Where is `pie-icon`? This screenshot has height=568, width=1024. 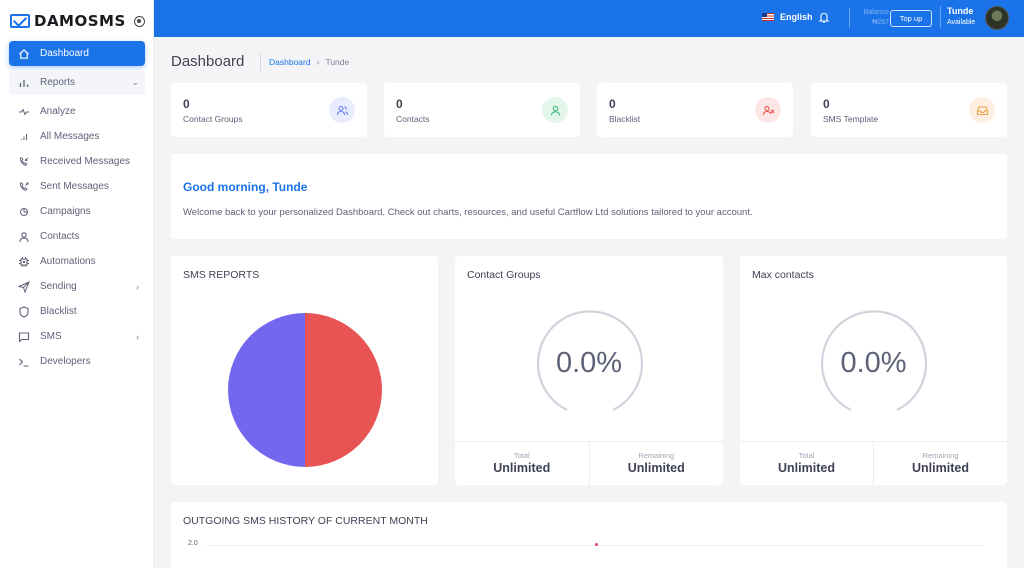
pie-icon is located at coordinates (24, 212).